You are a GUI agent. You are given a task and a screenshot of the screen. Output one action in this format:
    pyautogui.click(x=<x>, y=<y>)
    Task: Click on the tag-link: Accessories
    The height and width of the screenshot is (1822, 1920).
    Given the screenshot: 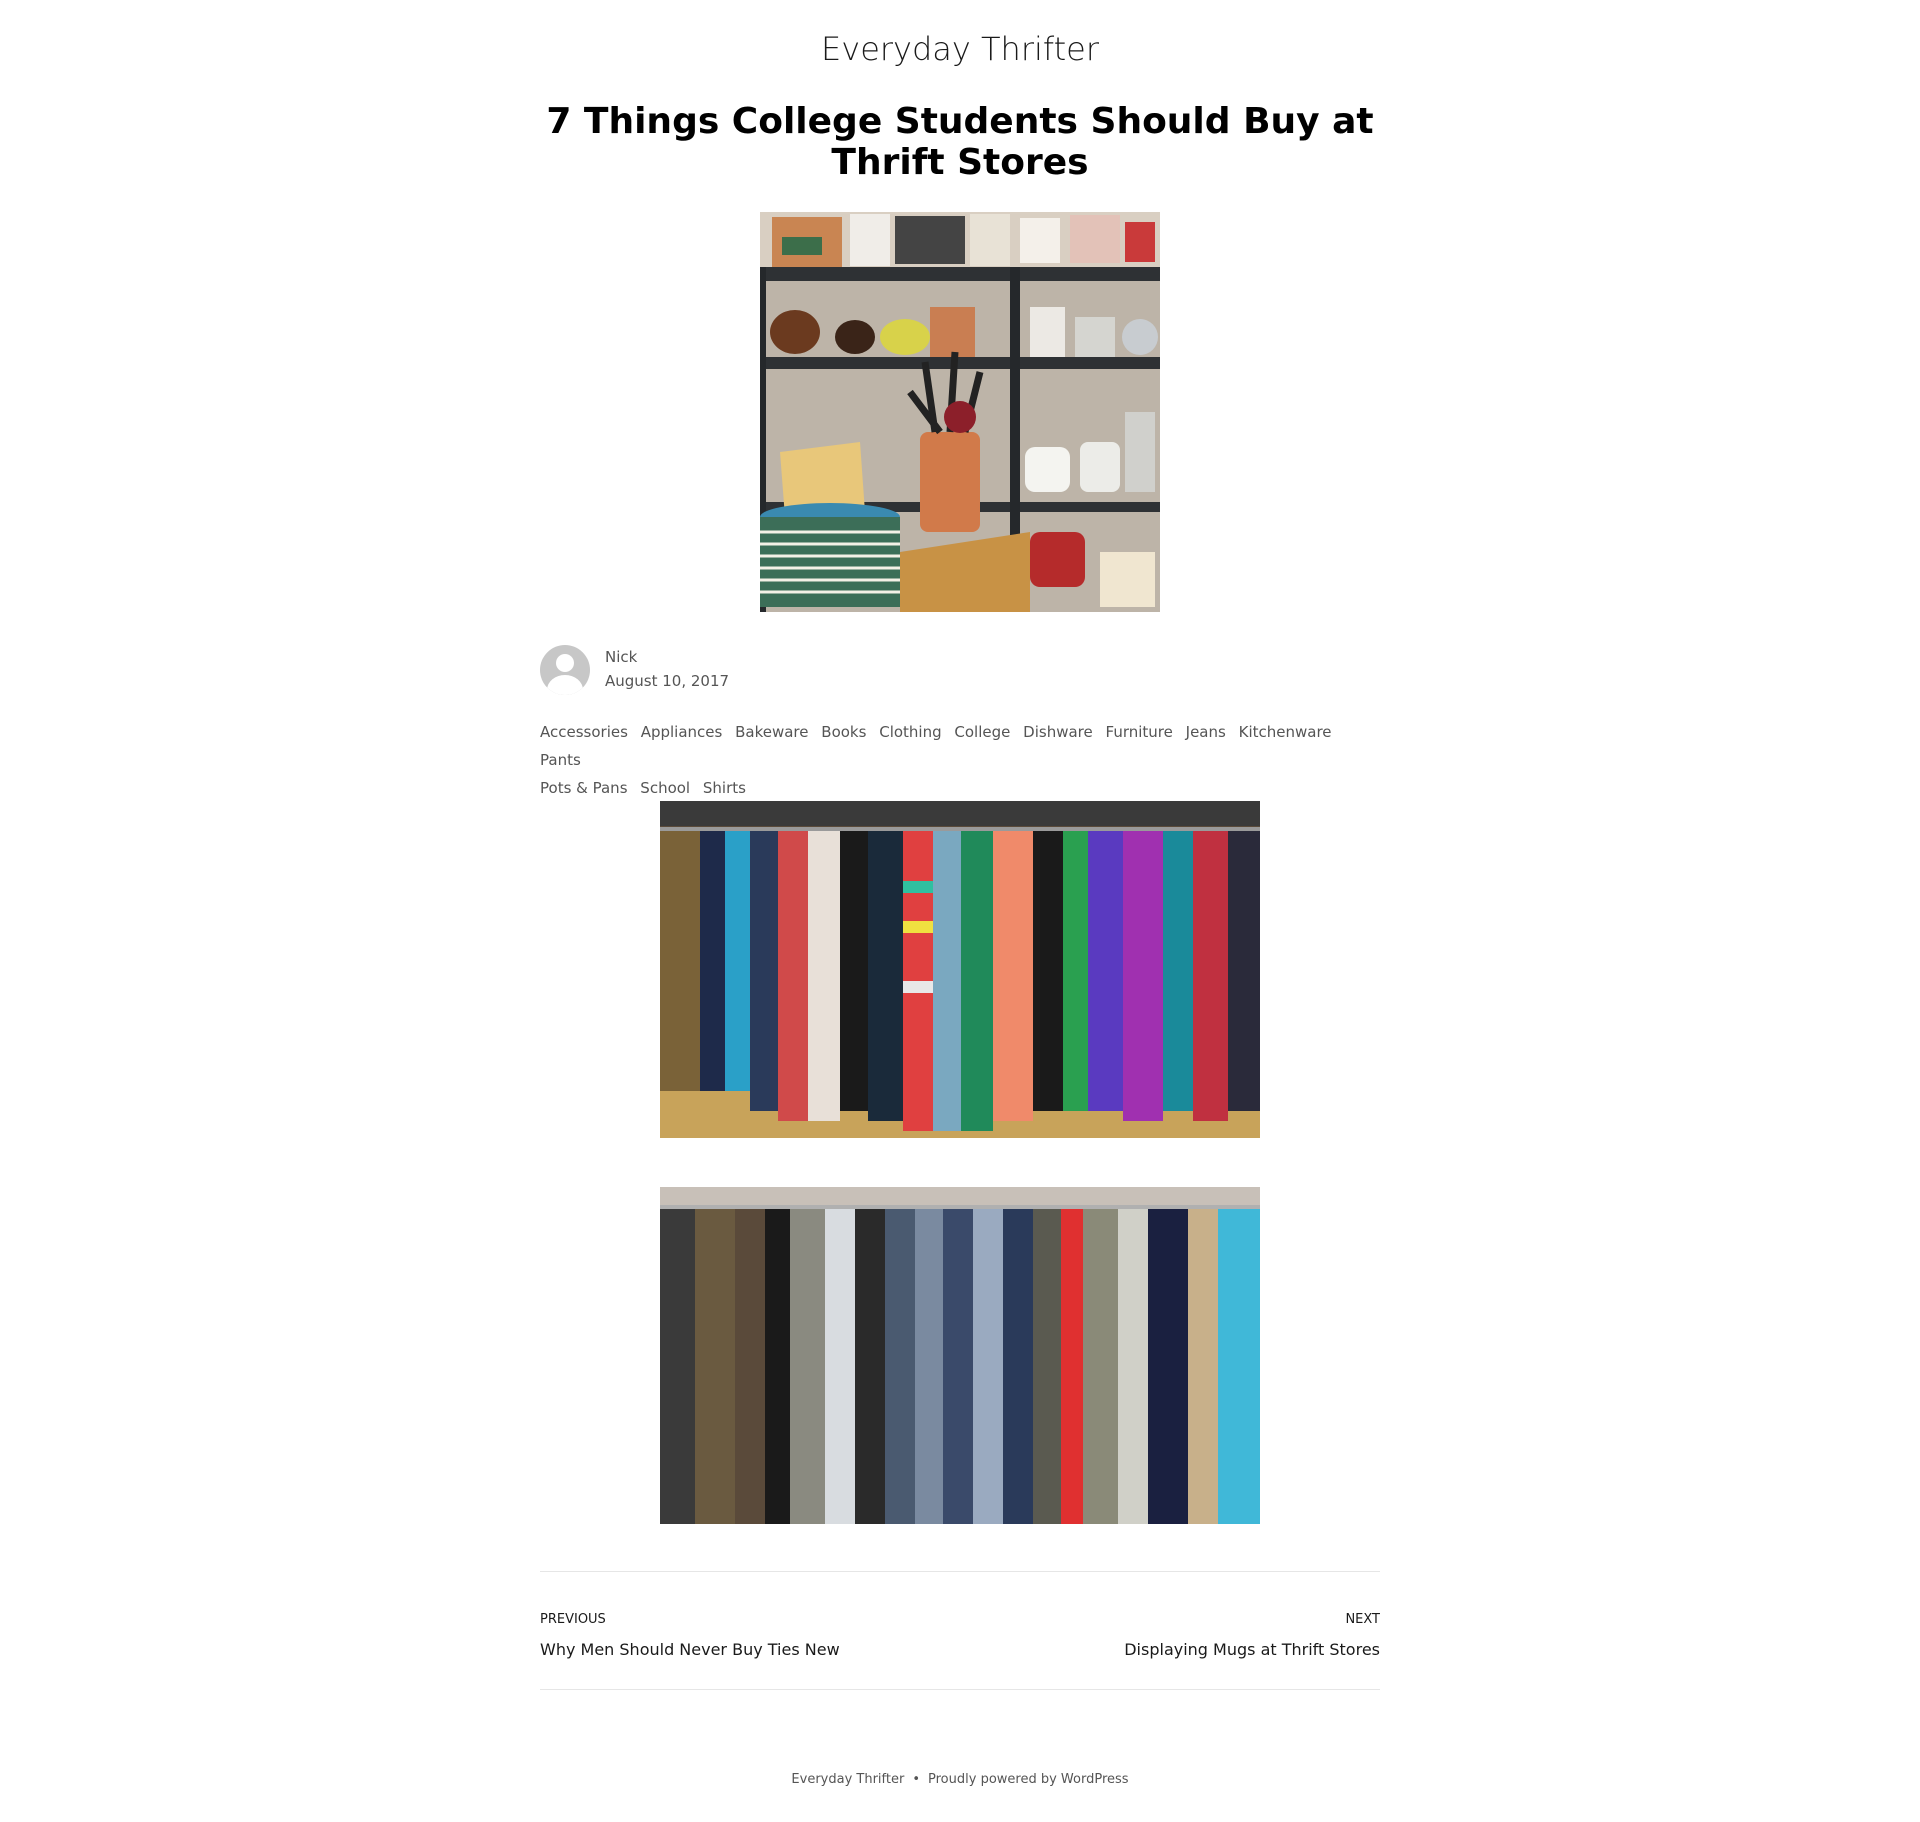 What is the action you would take?
    pyautogui.click(x=584, y=732)
    